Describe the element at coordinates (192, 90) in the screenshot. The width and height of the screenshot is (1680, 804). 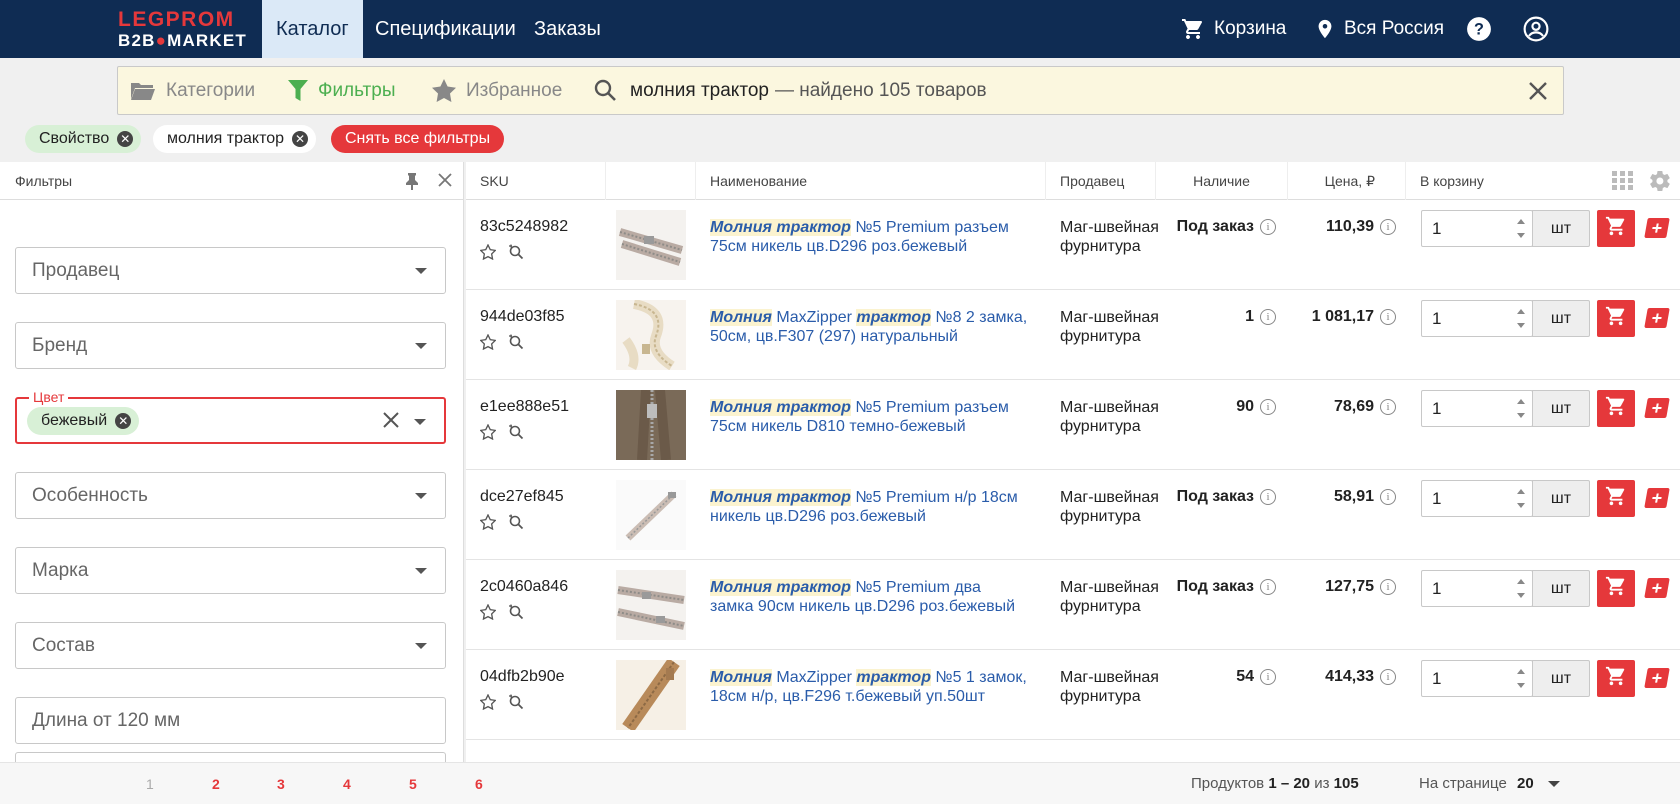
I see `categories-button: Категории` at that location.